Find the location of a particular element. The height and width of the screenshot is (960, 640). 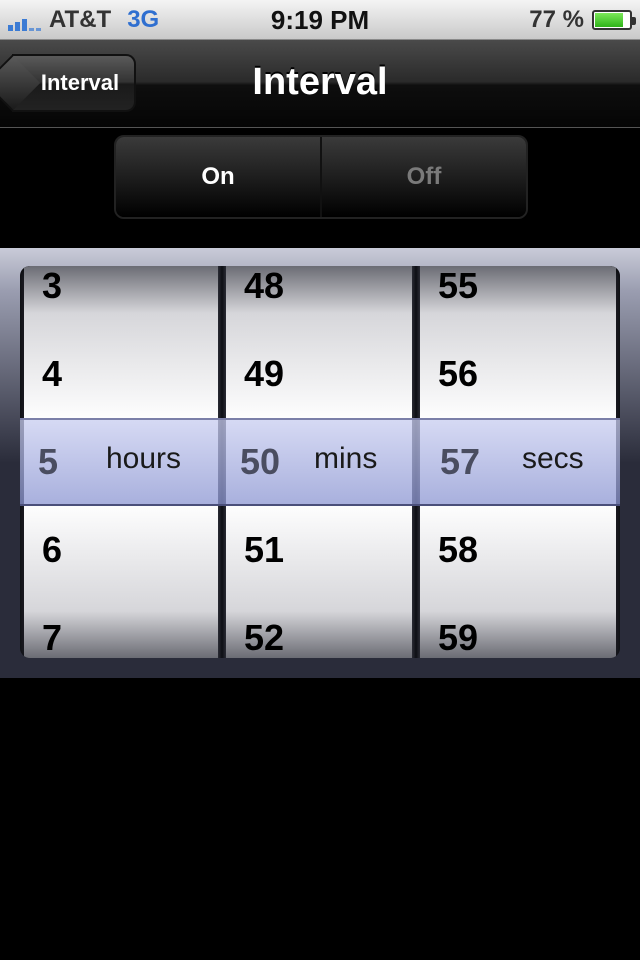

segment-on: On is located at coordinates (219, 177).